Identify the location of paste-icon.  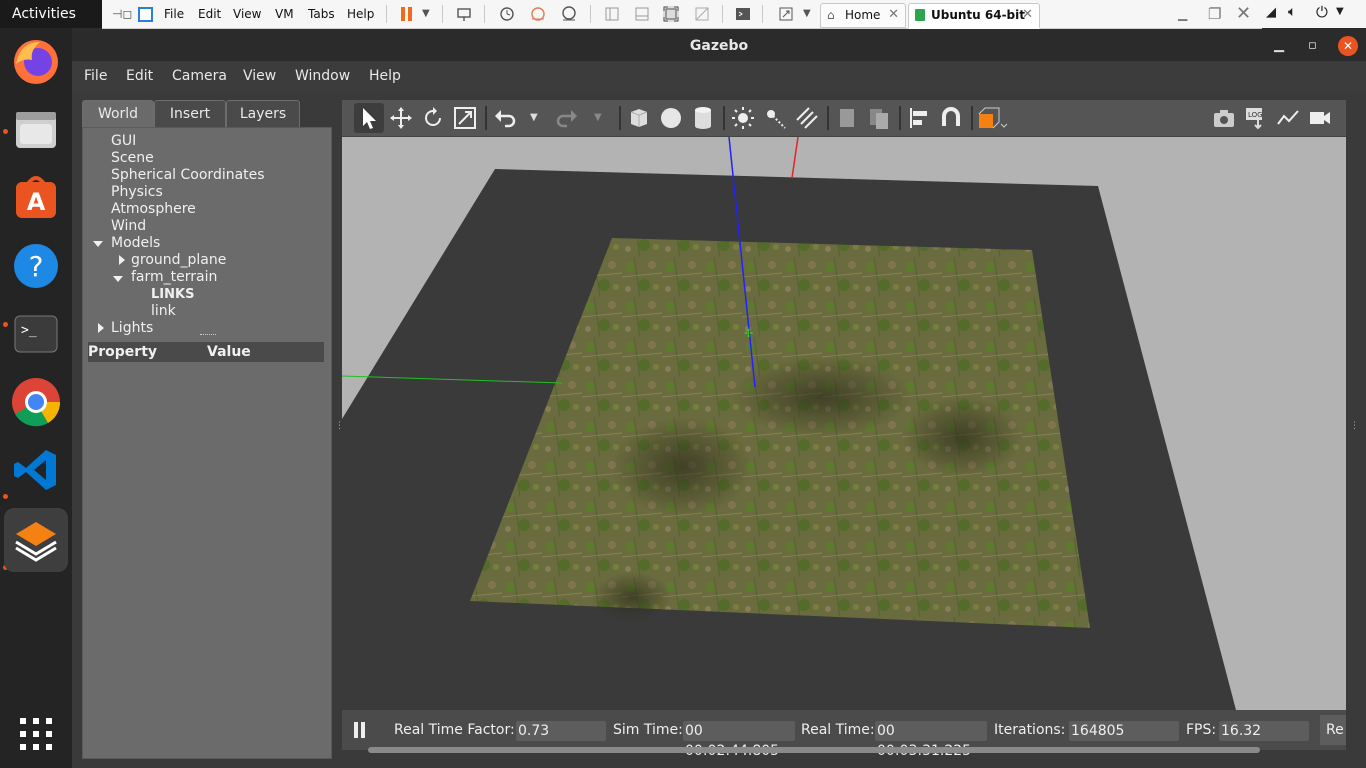
(879, 118).